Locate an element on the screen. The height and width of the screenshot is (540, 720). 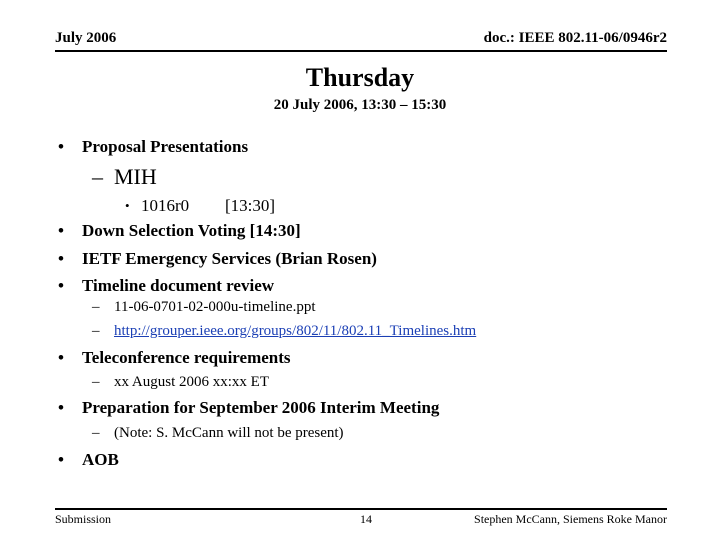
agenda-item-label: AOB is located at coordinates (100, 459).